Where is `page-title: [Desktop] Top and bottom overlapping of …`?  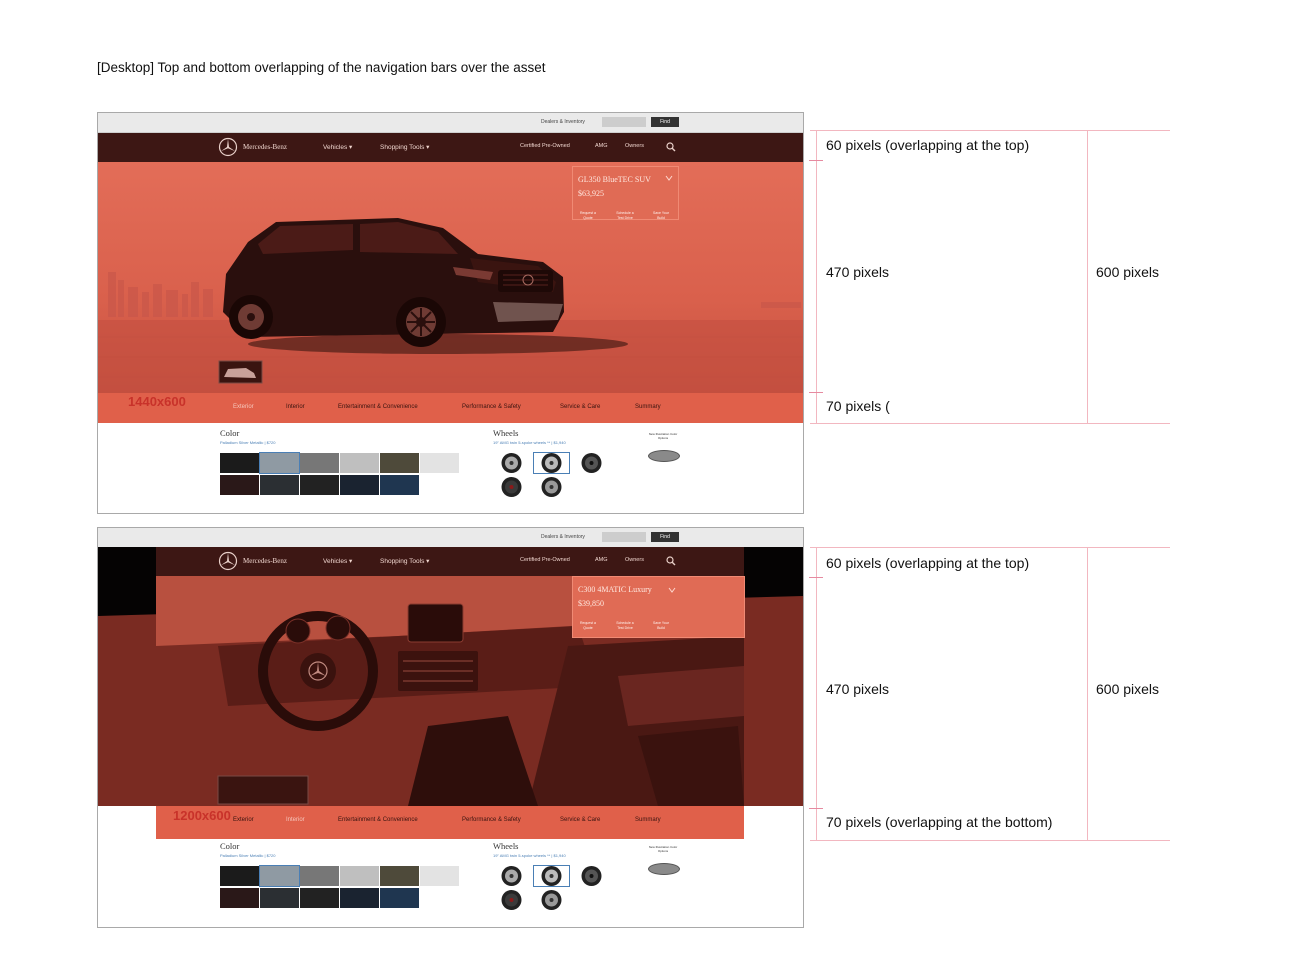
page-title: [Desktop] Top and bottom overlapping of … is located at coordinates (321, 67).